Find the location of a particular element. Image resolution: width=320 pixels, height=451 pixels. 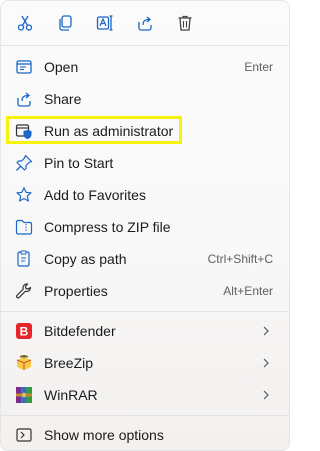

menu-item-label: Properties is located at coordinates (76, 291).